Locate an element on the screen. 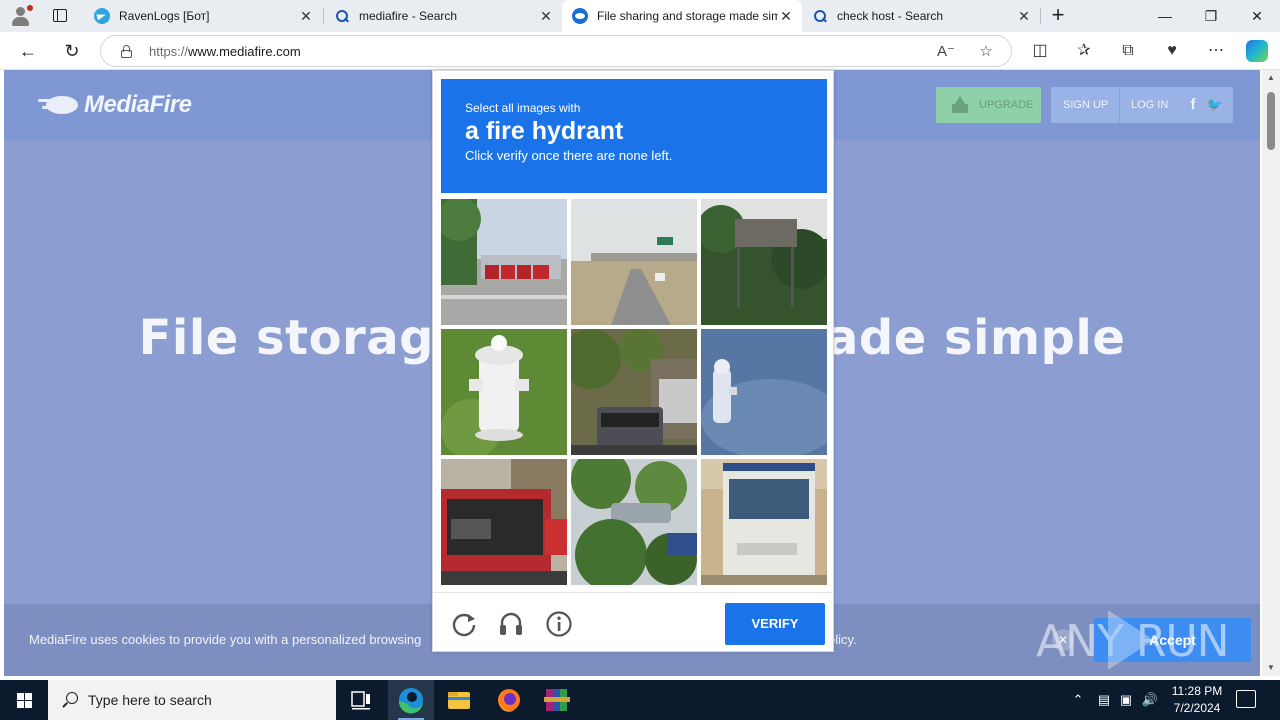 The height and width of the screenshot is (720, 1280). log-in-link: LOG IN is located at coordinates (1149, 105).